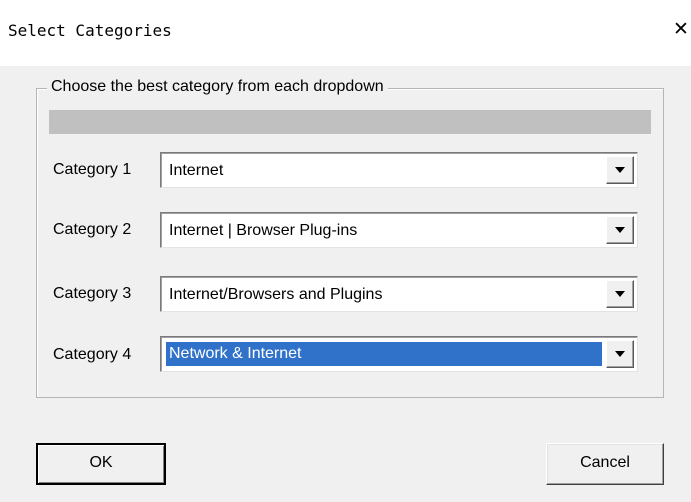  Describe the element at coordinates (92, 169) in the screenshot. I see `category-1-label: Category 1` at that location.